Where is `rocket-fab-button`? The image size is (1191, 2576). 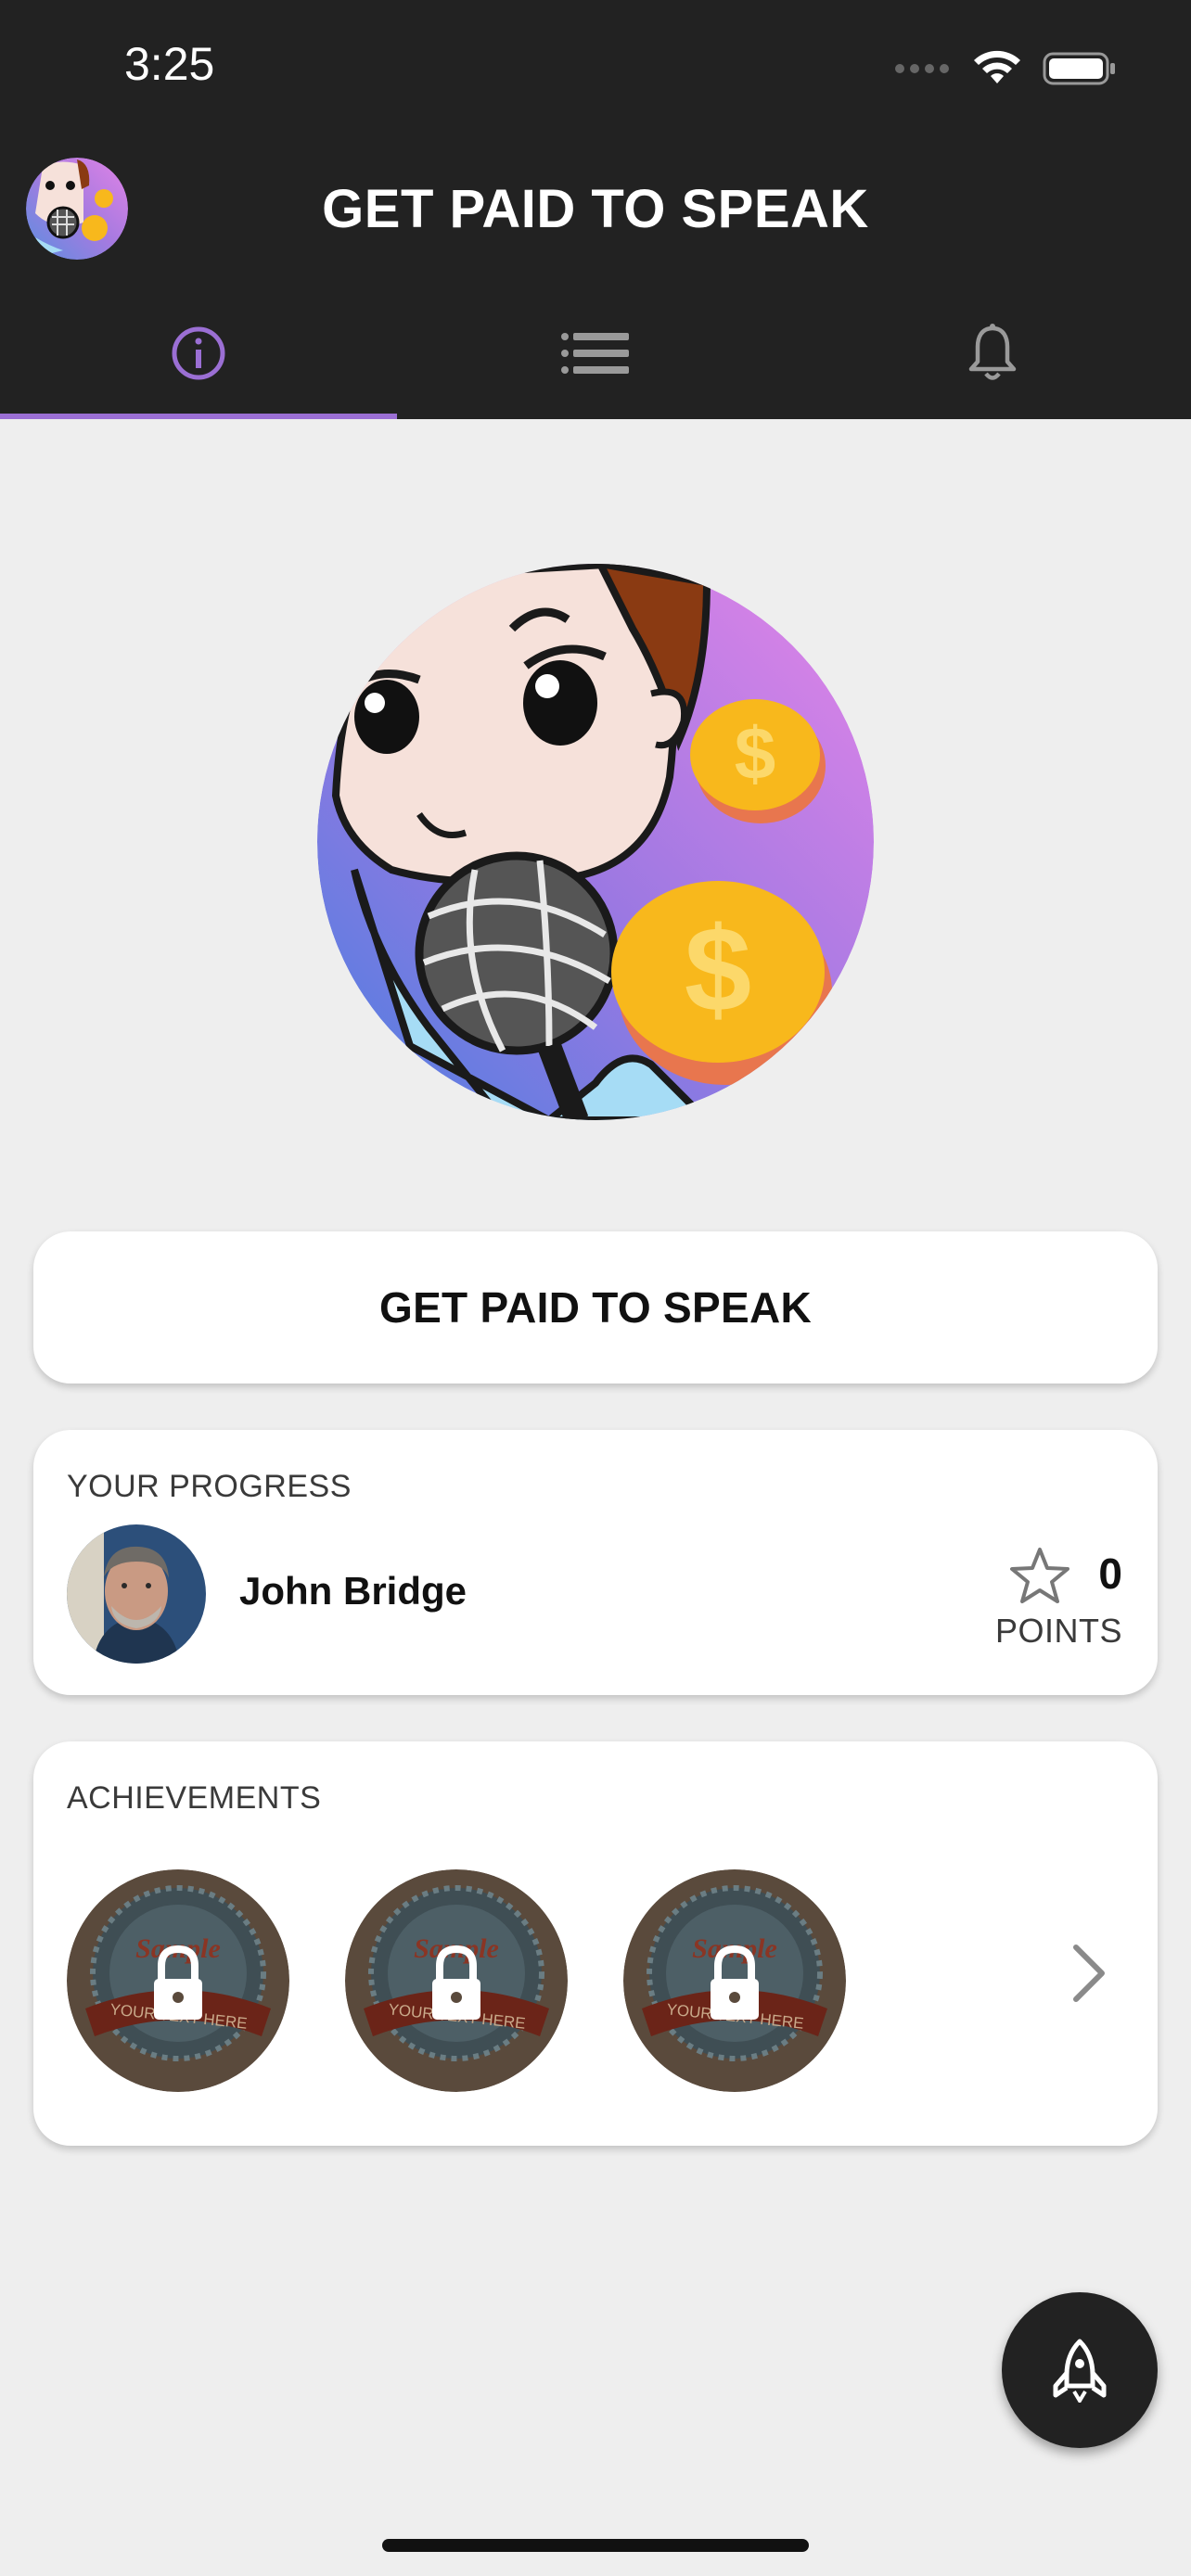 rocket-fab-button is located at coordinates (1080, 2370).